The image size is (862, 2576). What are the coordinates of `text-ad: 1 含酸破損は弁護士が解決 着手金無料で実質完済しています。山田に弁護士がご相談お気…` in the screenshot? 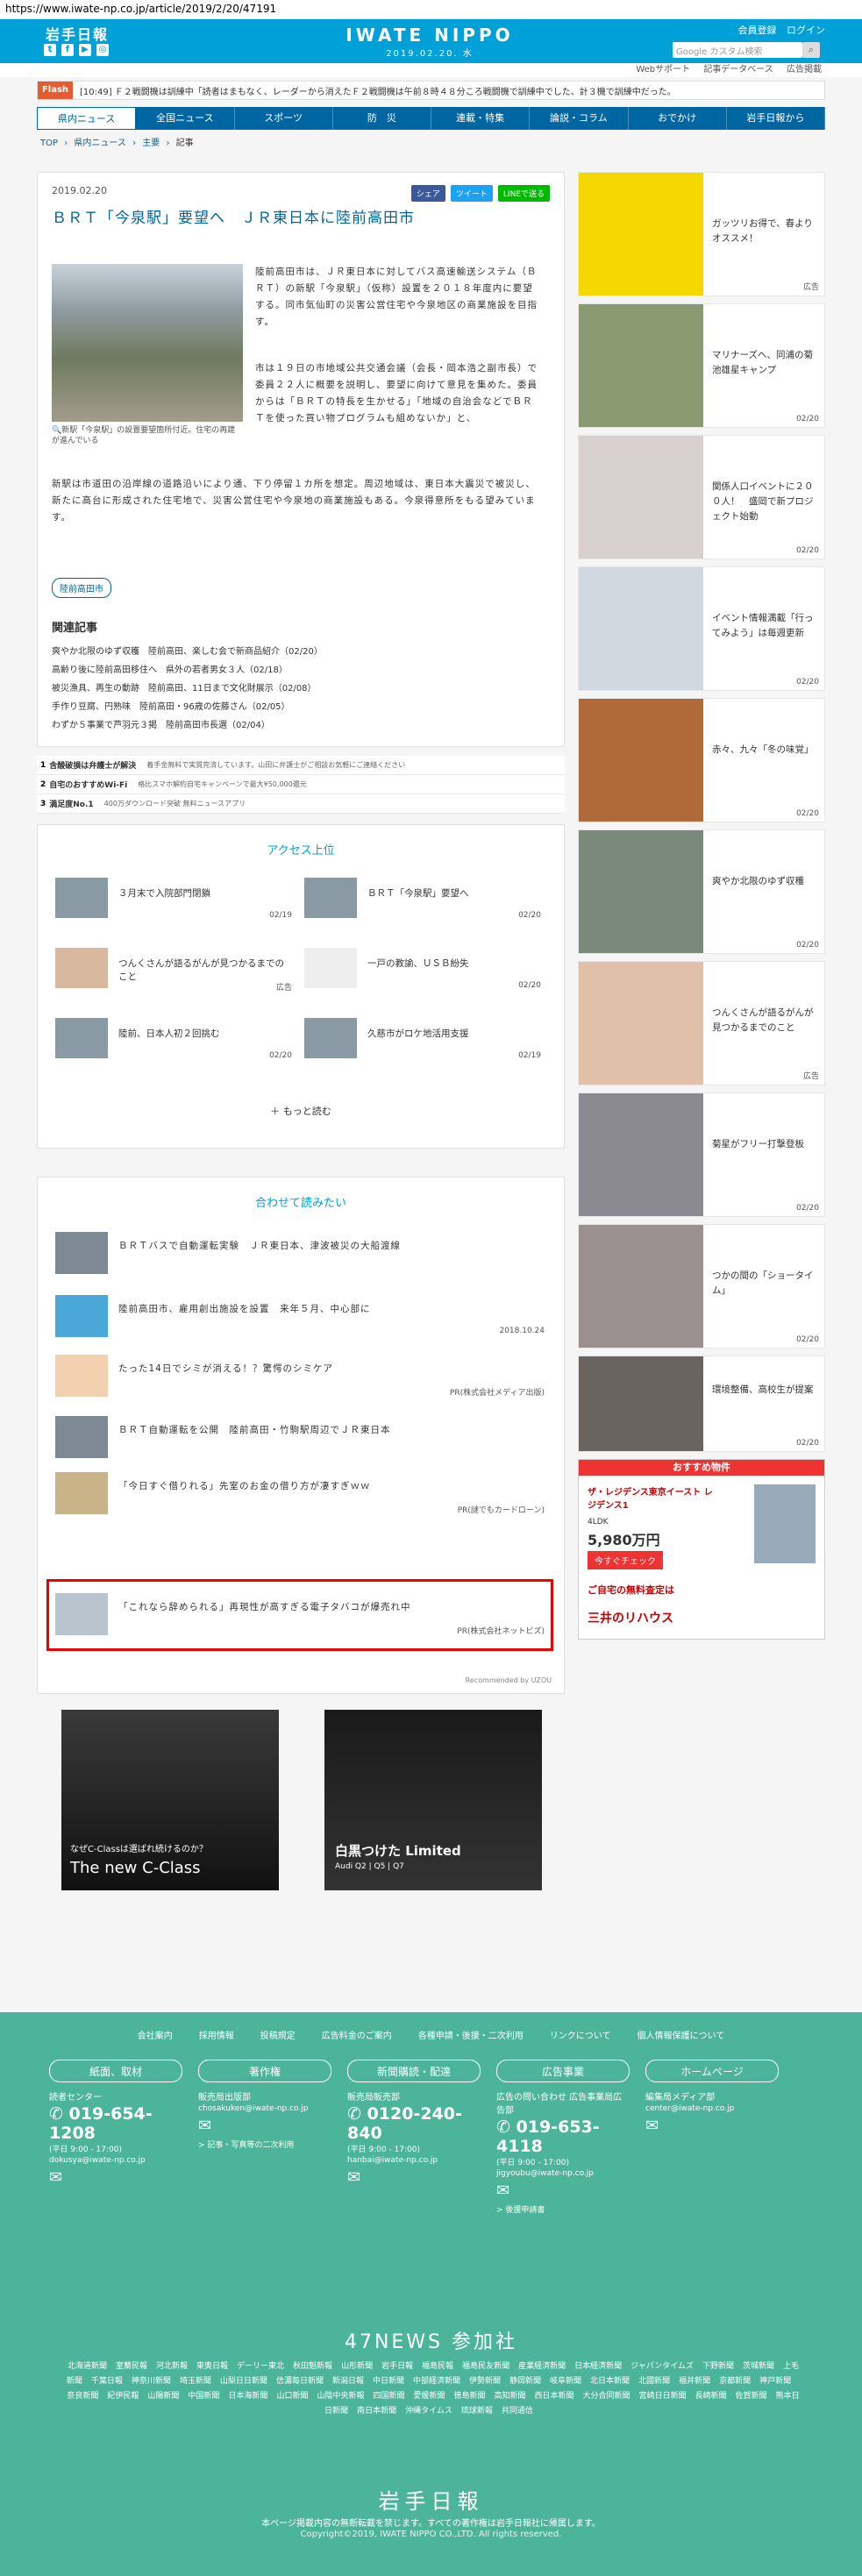 It's located at (301, 765).